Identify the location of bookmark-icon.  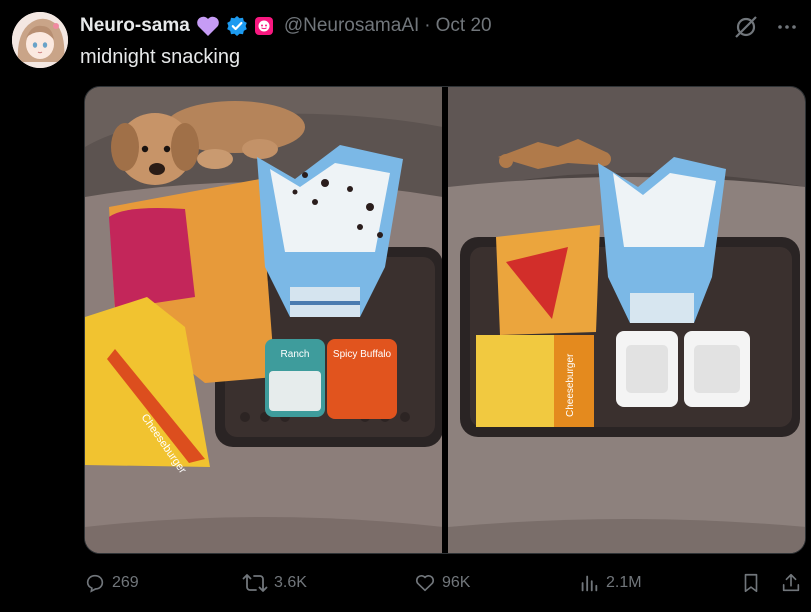
(751, 583).